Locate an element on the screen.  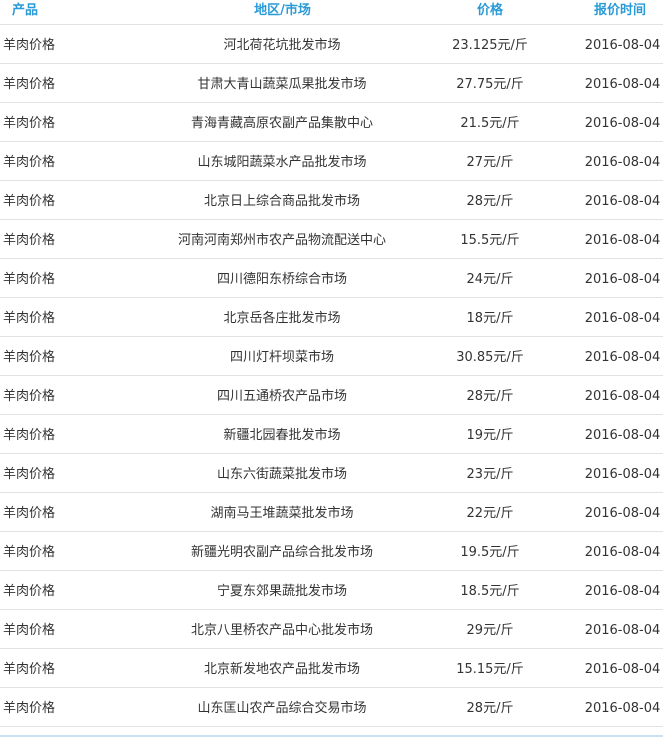
table-row: 羊肉价格 新疆北园春批发市场 19元/斤 2016-08-04 is located at coordinates (331, 434).